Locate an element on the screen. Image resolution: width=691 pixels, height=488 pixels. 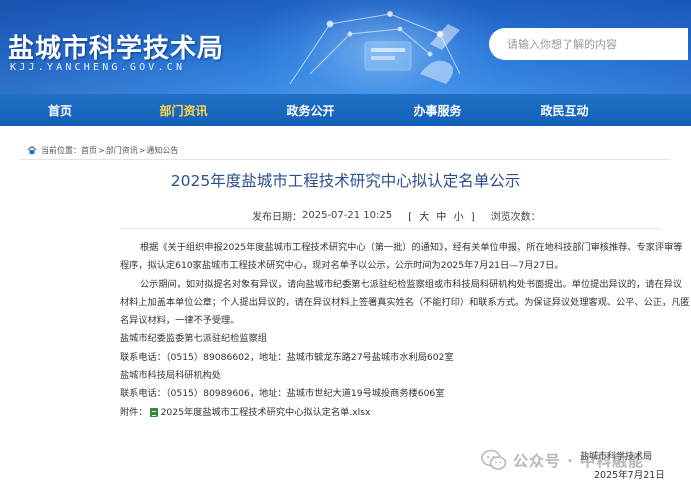
search-input is located at coordinates (587, 44).